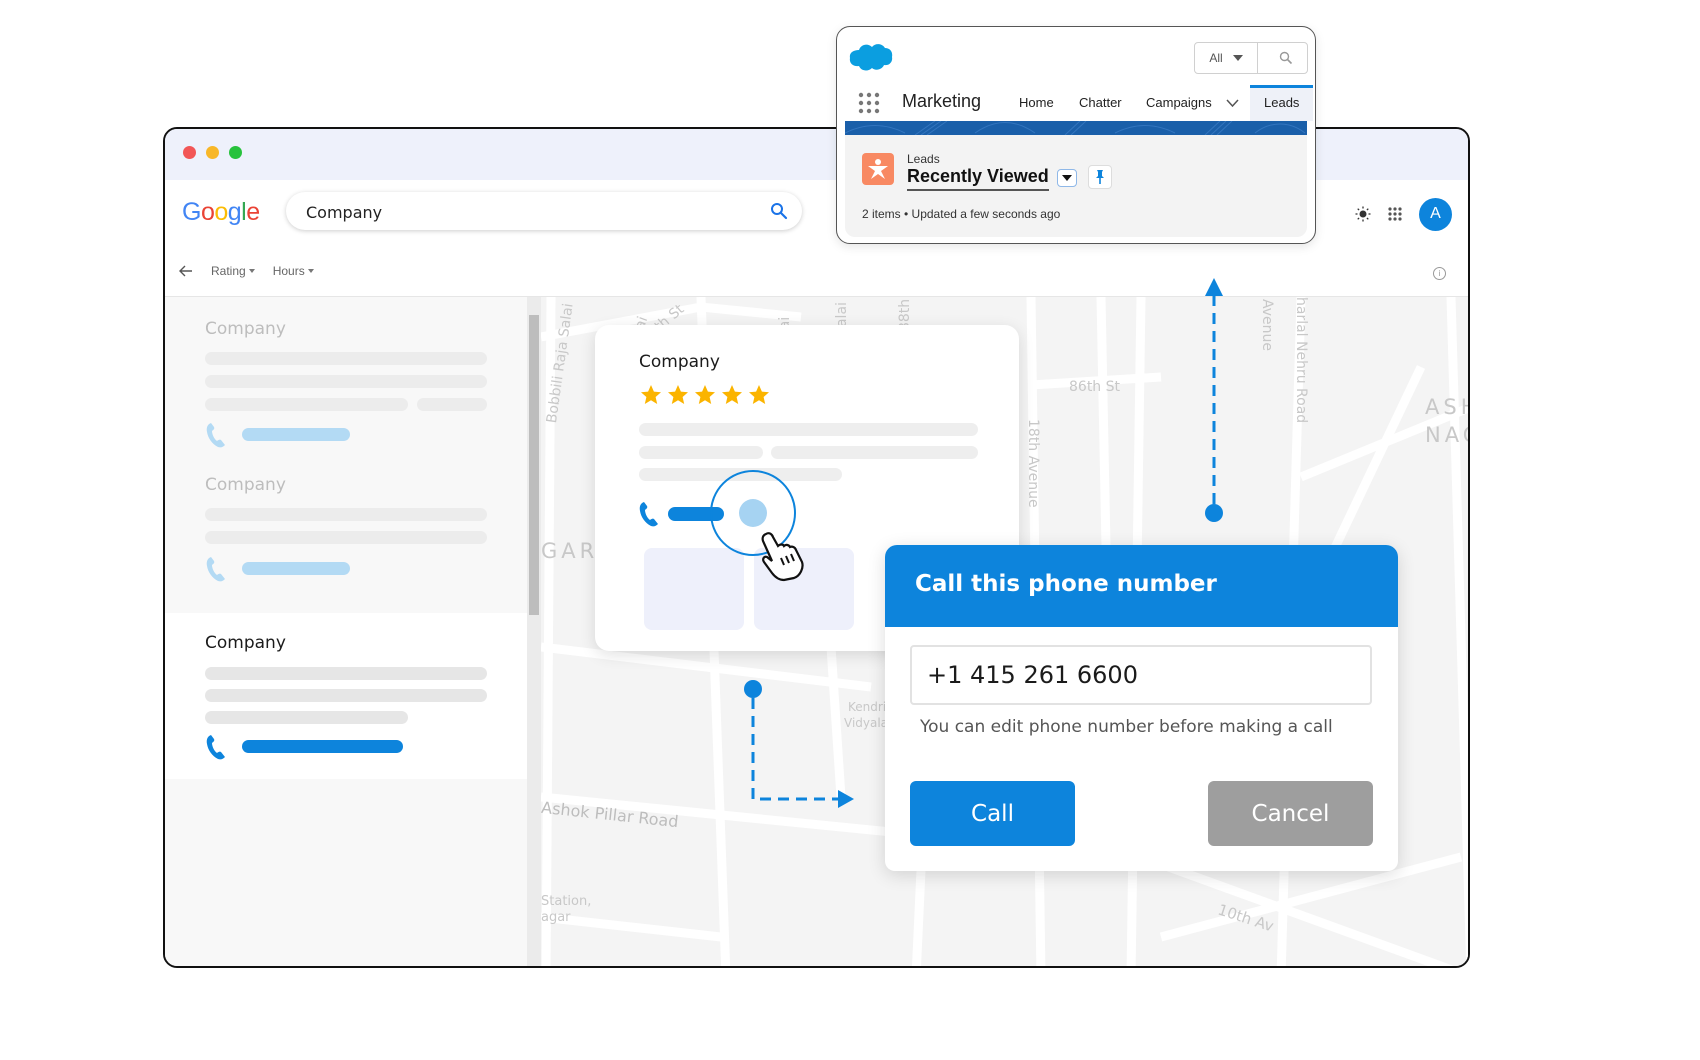 The image size is (1700, 1060). I want to click on info-icon: i, so click(1439, 273).